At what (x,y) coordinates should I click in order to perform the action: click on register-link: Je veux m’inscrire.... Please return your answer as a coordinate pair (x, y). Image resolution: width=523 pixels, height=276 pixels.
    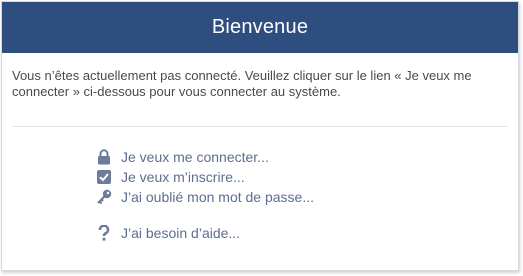
    Looking at the image, I should click on (204, 177).